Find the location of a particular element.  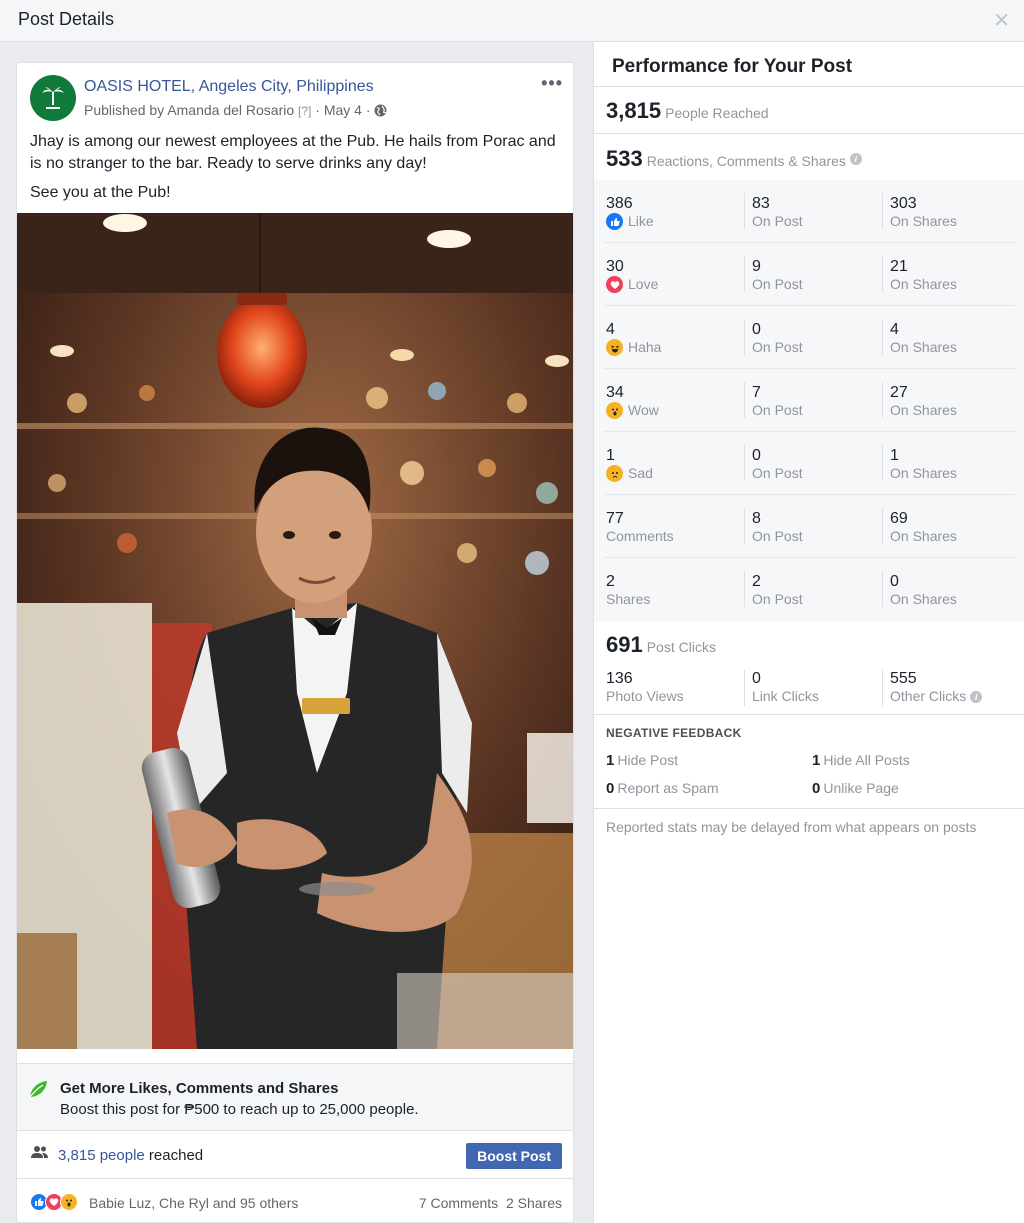

panel-title: Performance for Your Post is located at coordinates (732, 66).